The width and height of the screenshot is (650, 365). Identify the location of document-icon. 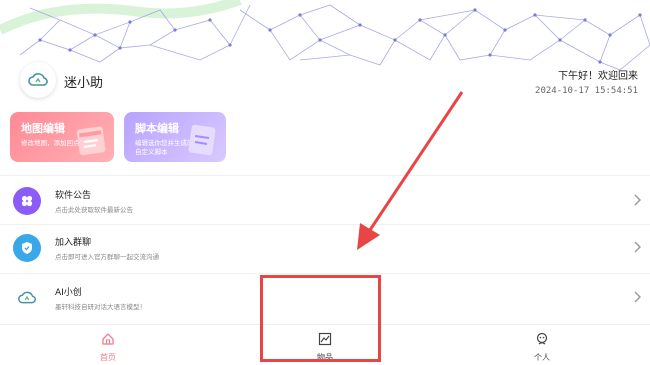
(202, 140).